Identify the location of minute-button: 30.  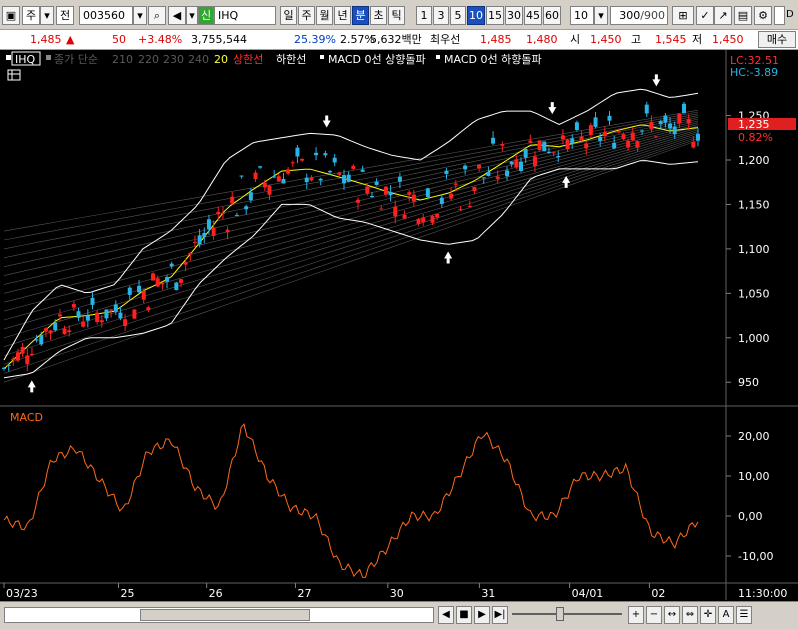
(514, 15).